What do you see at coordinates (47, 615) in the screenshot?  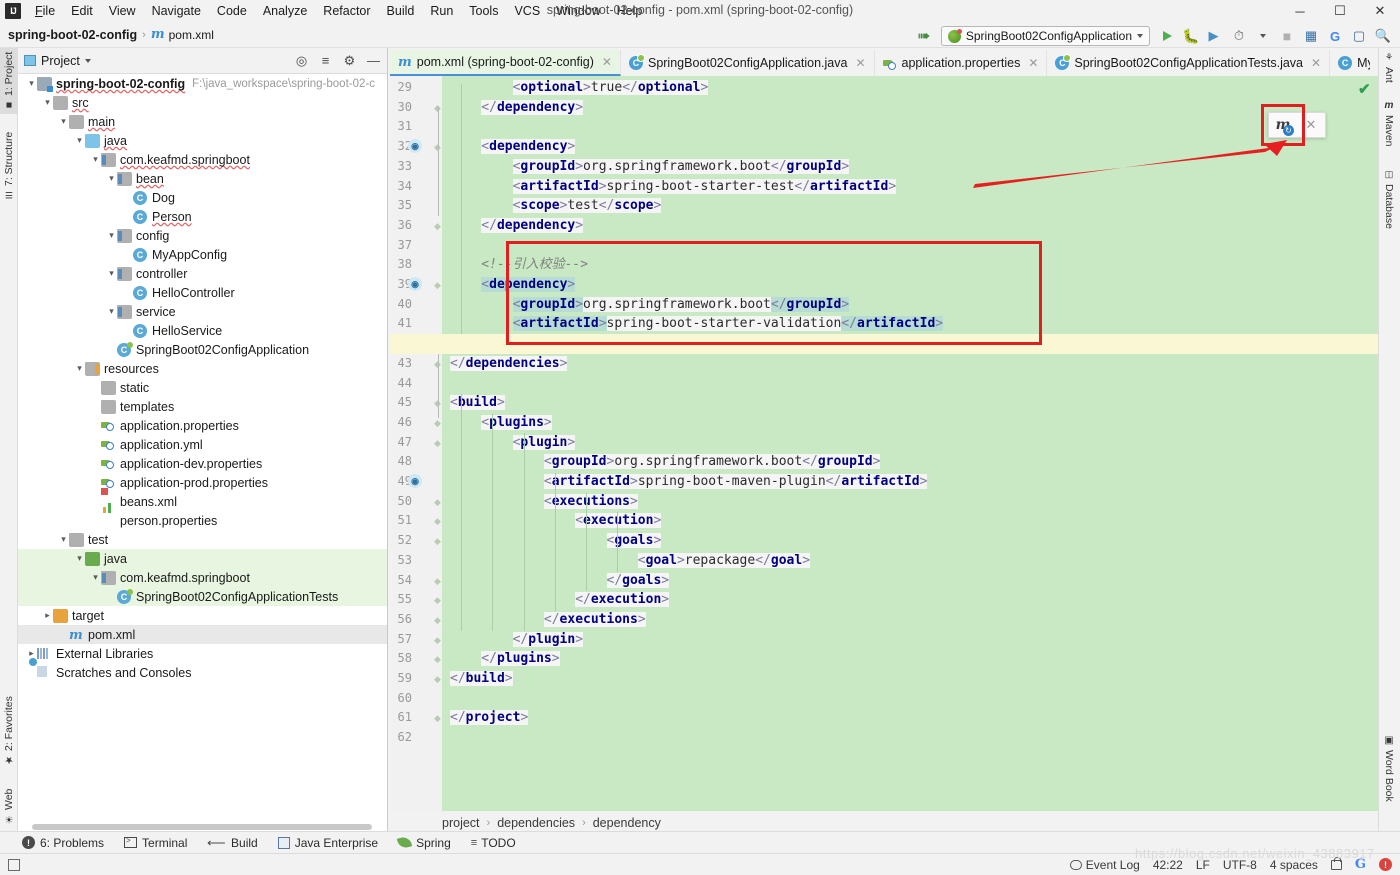 I see `chevron-right-icon: ▸` at bounding box center [47, 615].